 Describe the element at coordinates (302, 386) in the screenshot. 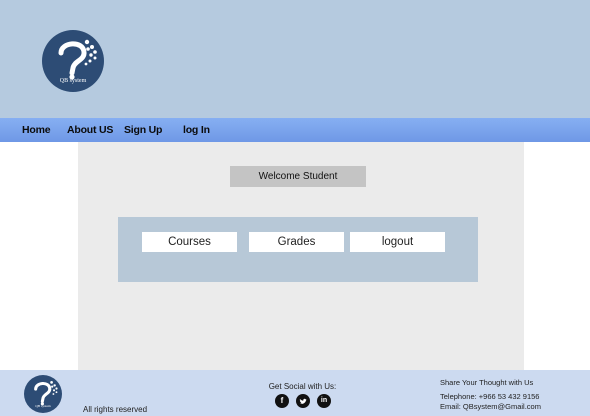

I see `social-label: Get Social with Us:` at that location.